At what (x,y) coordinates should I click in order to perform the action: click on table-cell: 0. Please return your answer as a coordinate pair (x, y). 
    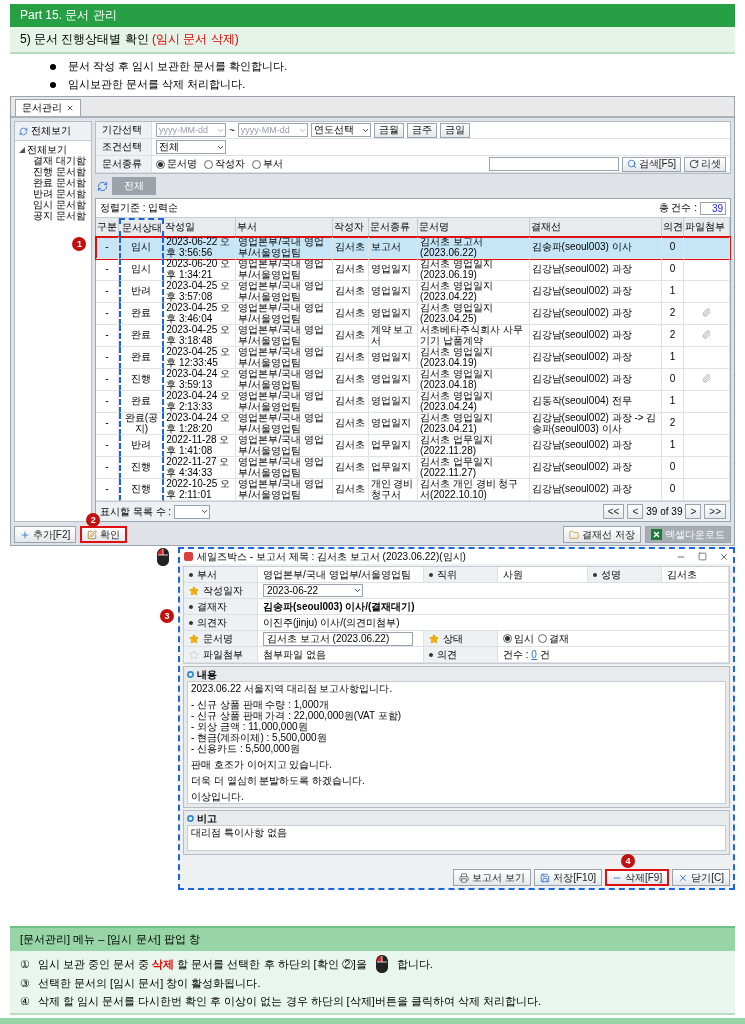
    Looking at the image, I should click on (673, 248).